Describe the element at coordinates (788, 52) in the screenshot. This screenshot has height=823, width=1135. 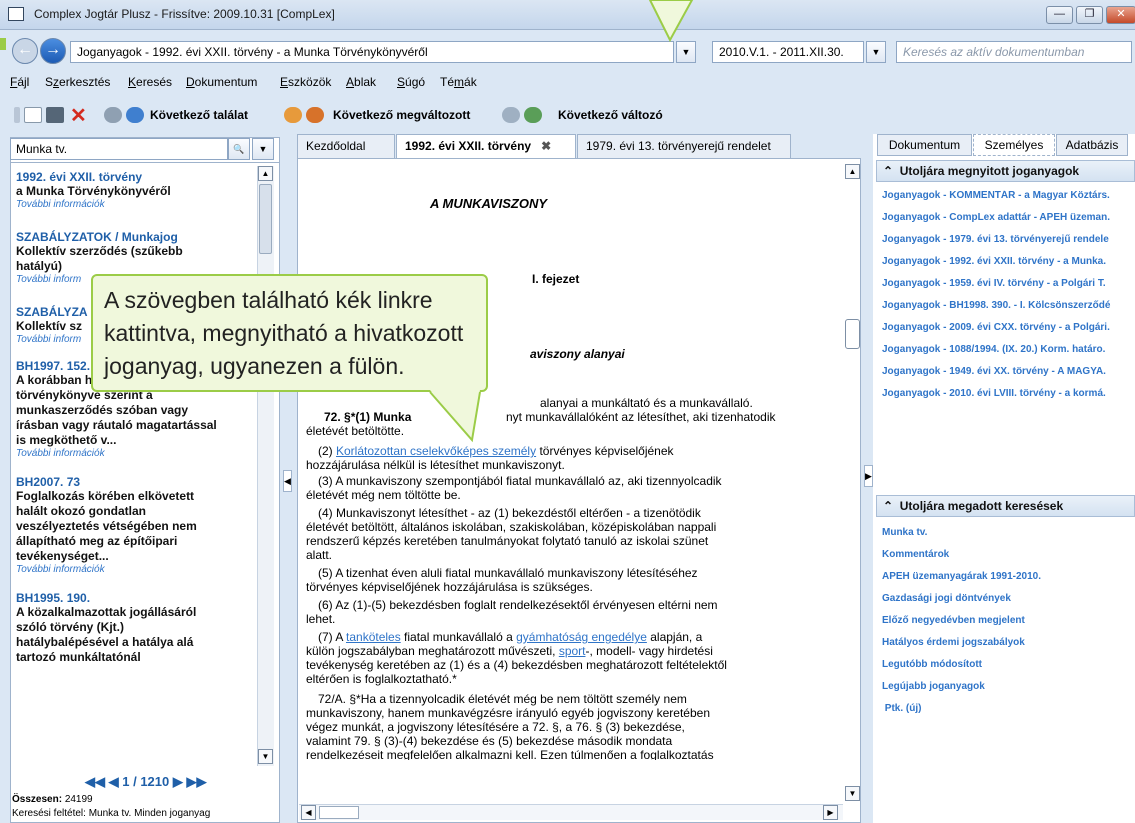
I see `period-select: 2010.V.1. - 2011.XII.30.` at that location.